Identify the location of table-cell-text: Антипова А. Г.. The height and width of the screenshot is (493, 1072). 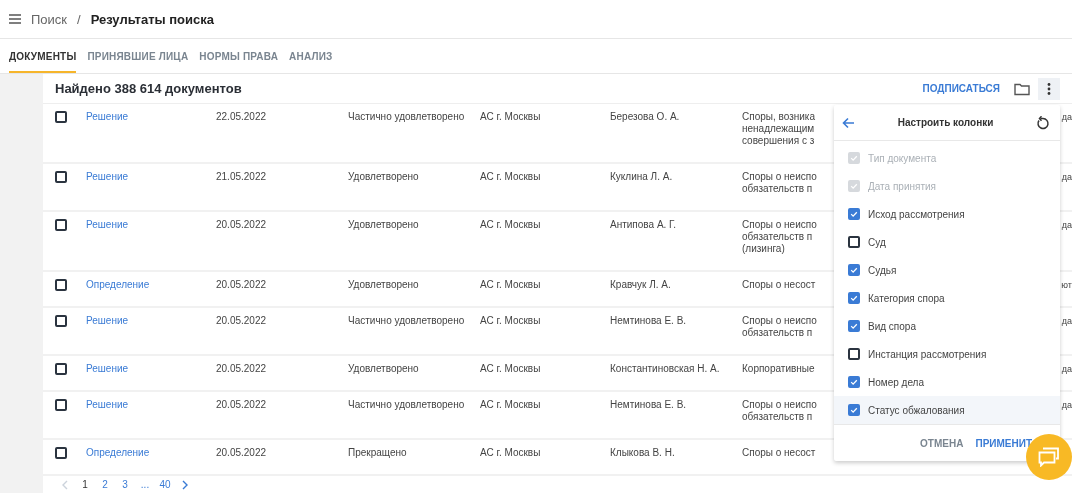
(644, 225).